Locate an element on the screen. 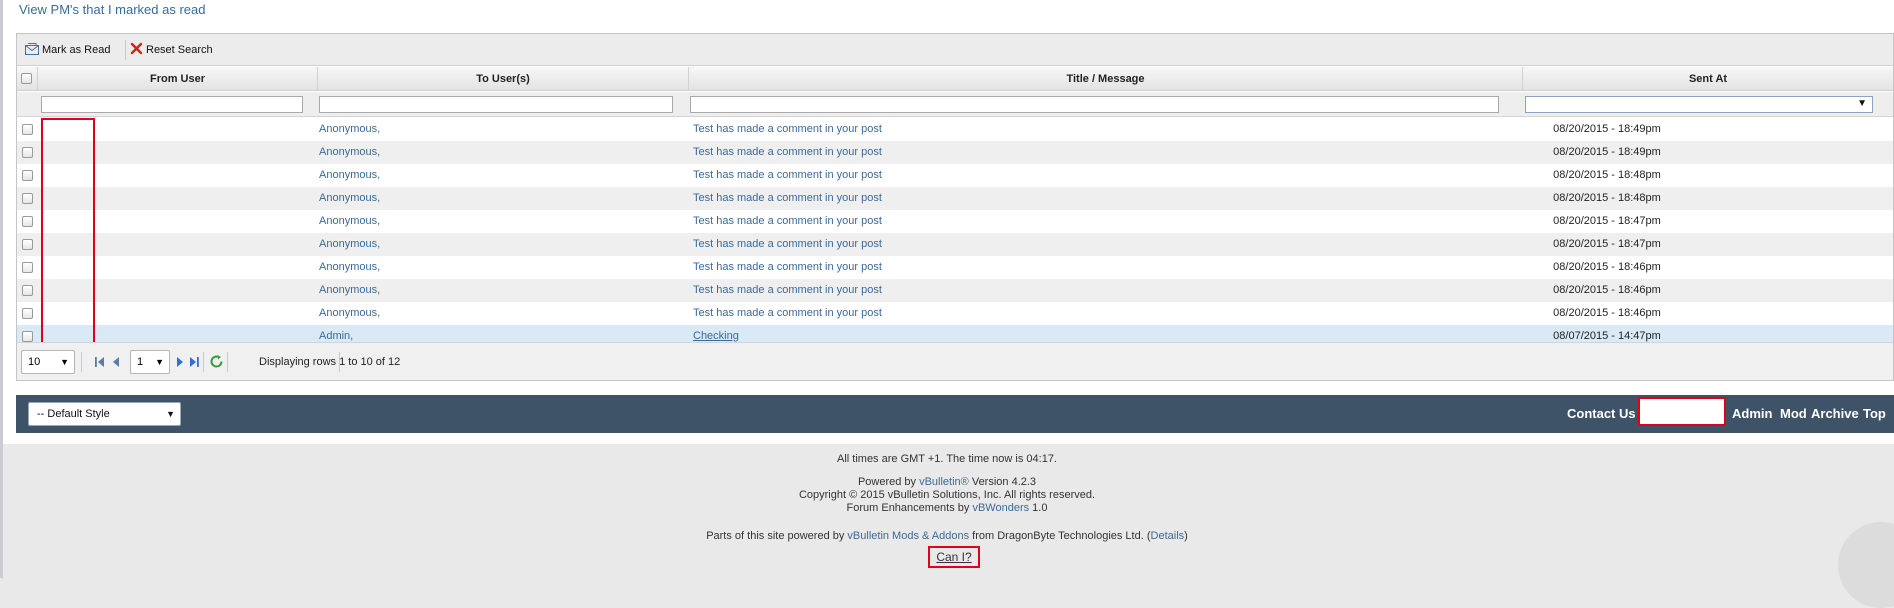 The image size is (1894, 608). vbwonders-link: vBWonders is located at coordinates (1000, 508).